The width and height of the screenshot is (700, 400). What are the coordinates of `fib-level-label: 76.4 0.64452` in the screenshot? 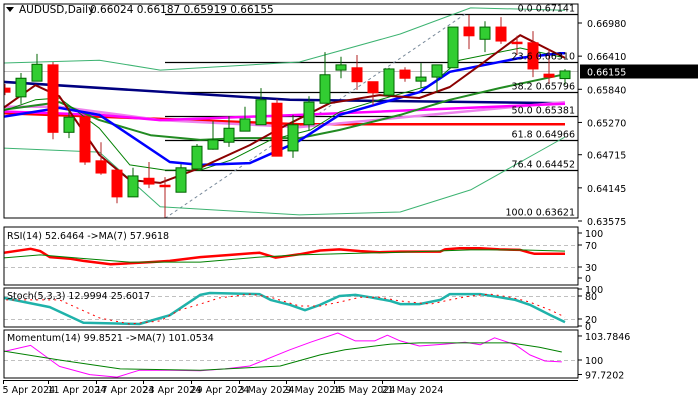 It's located at (543, 165).